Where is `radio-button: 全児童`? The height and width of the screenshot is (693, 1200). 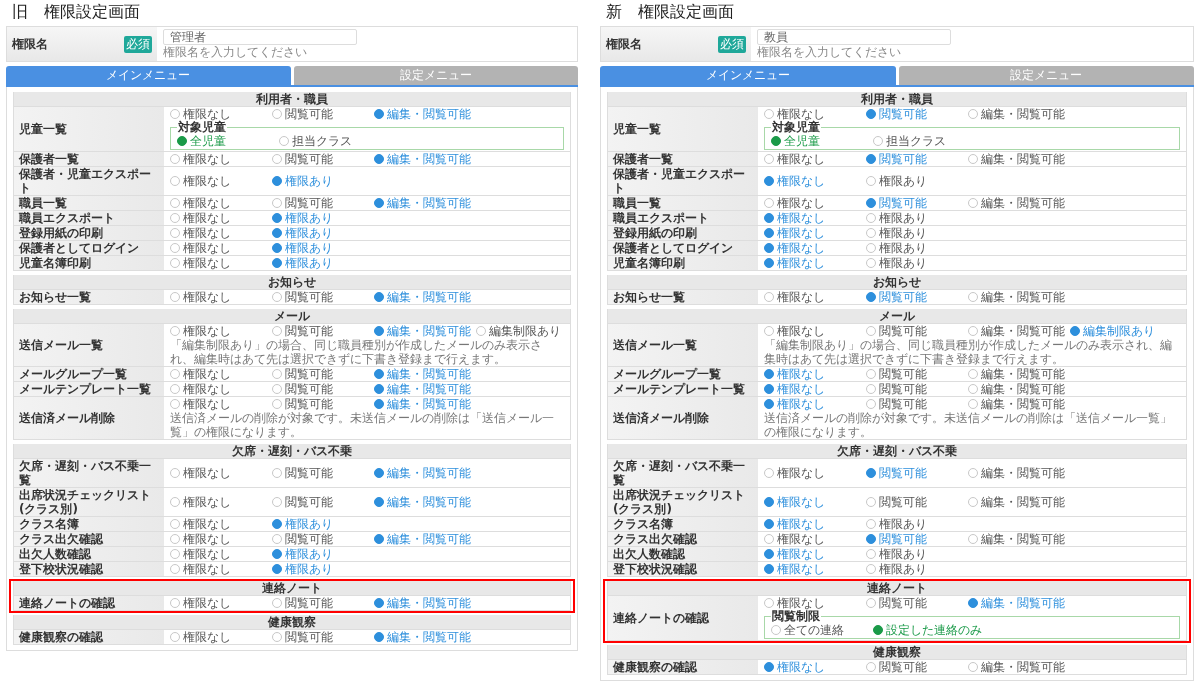
radio-button: 全児童 is located at coordinates (822, 141).